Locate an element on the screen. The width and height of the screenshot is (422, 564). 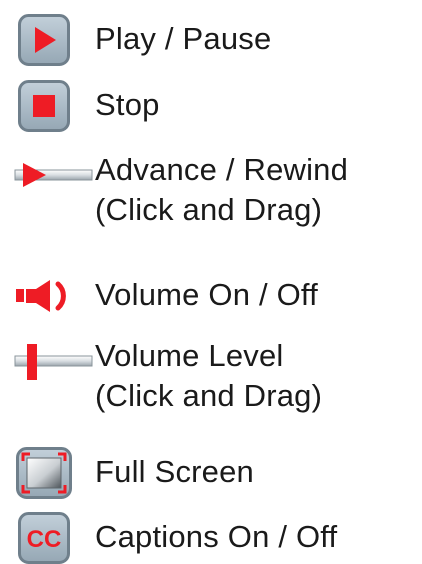
volume-level-label-line1: Volume Level is located at coordinates (189, 355).